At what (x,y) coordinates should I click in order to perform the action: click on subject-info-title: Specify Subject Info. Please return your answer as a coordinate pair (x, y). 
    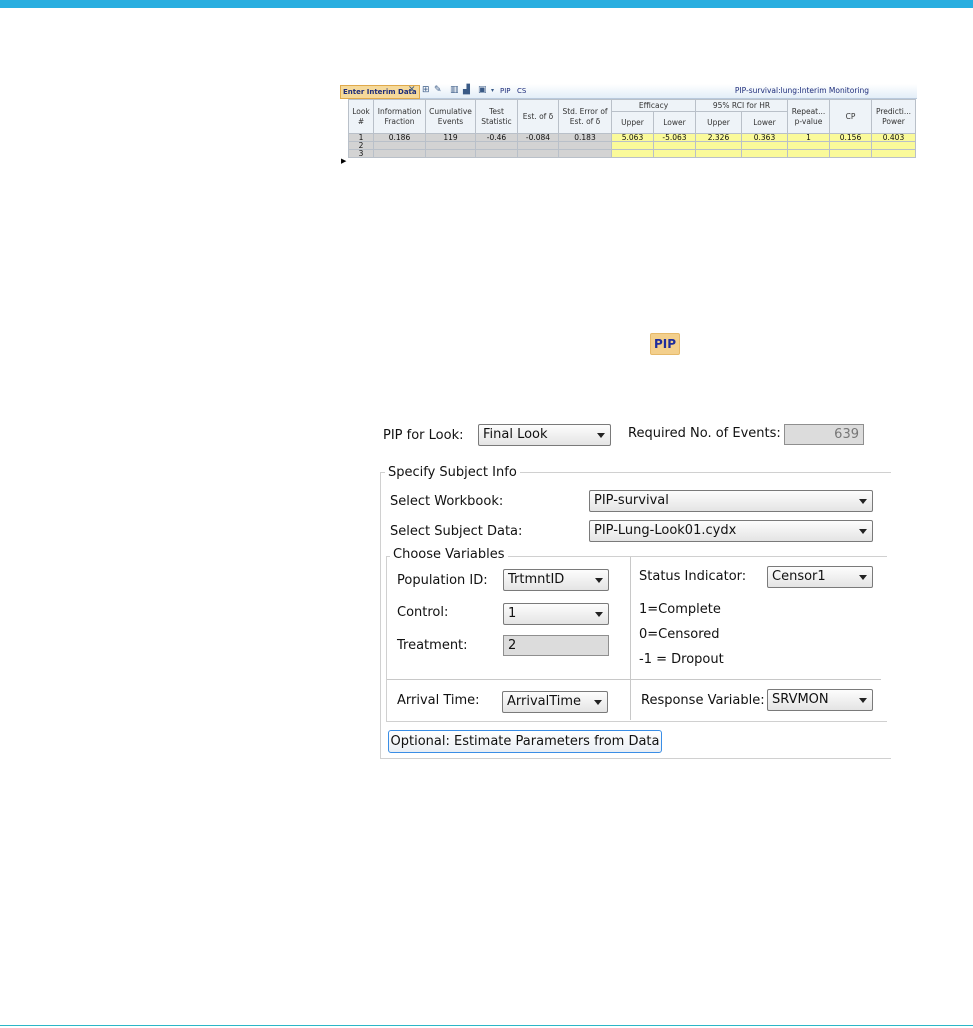
    Looking at the image, I should click on (452, 473).